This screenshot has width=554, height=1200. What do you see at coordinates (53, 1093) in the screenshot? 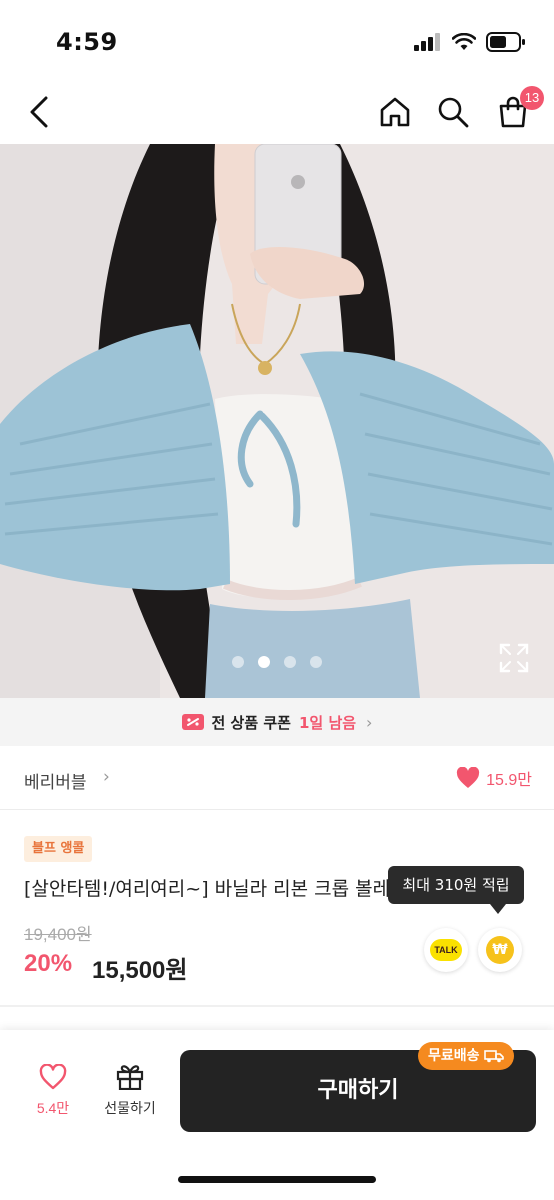
I see `wishlist-button: 5.4만` at bounding box center [53, 1093].